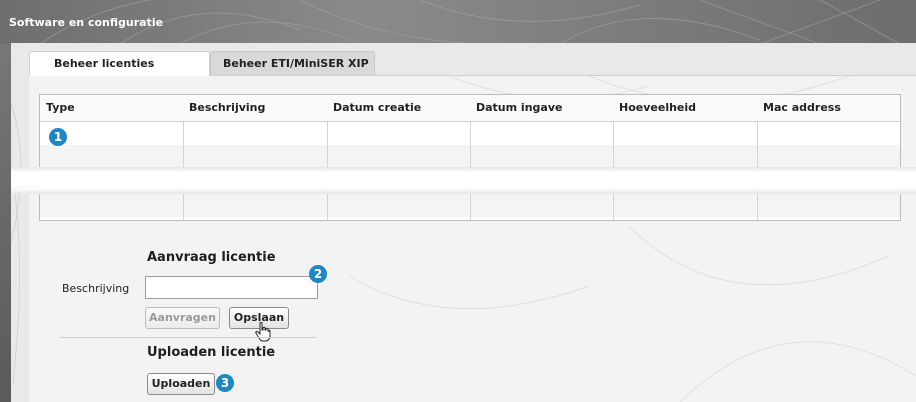 The image size is (916, 402). I want to click on upload-button: Uploaden, so click(181, 384).